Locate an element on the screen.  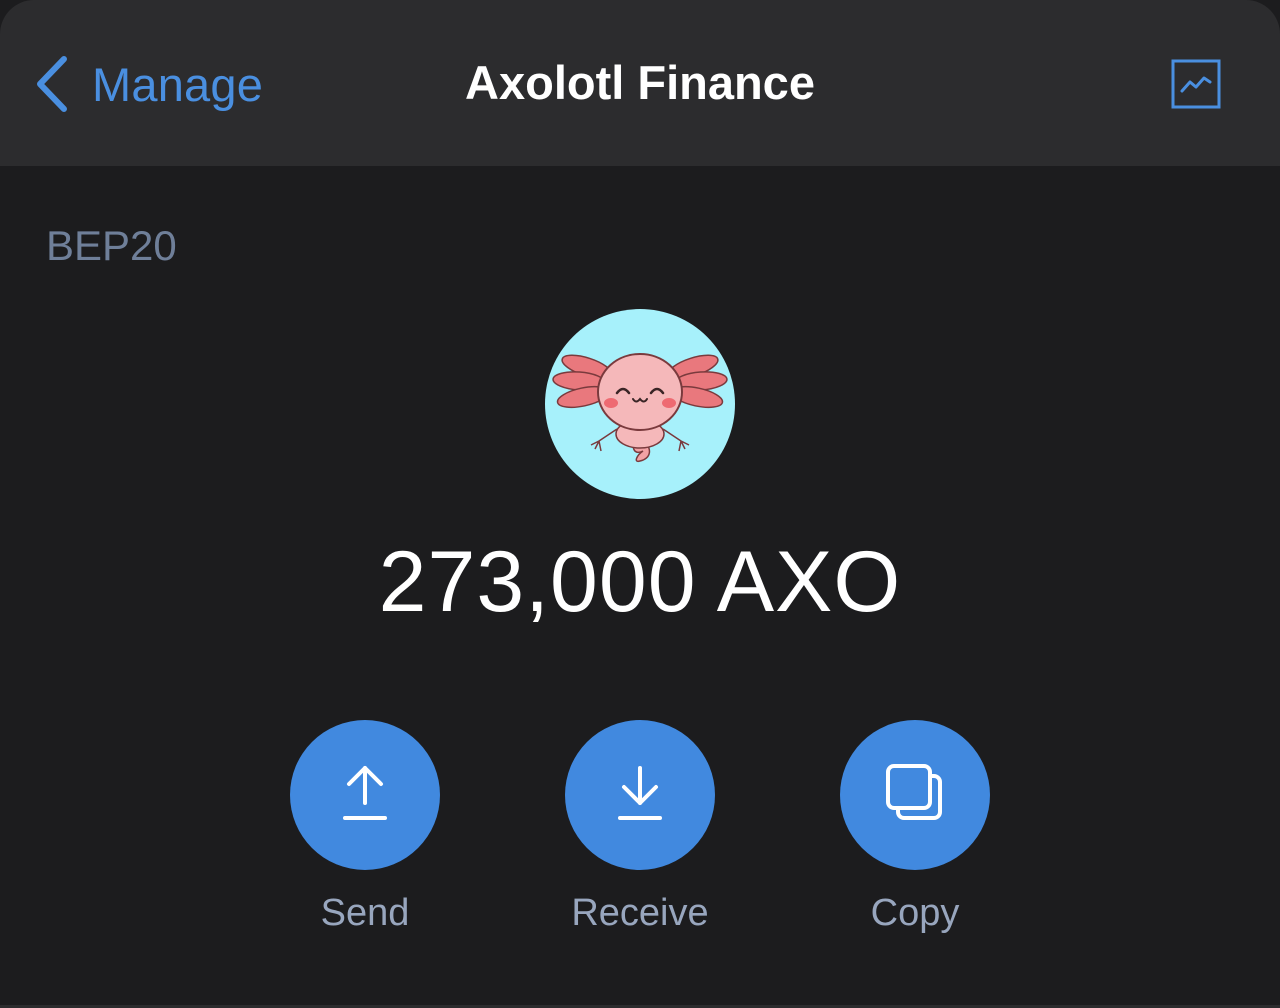
arrow-up-icon is located at coordinates (365, 795).